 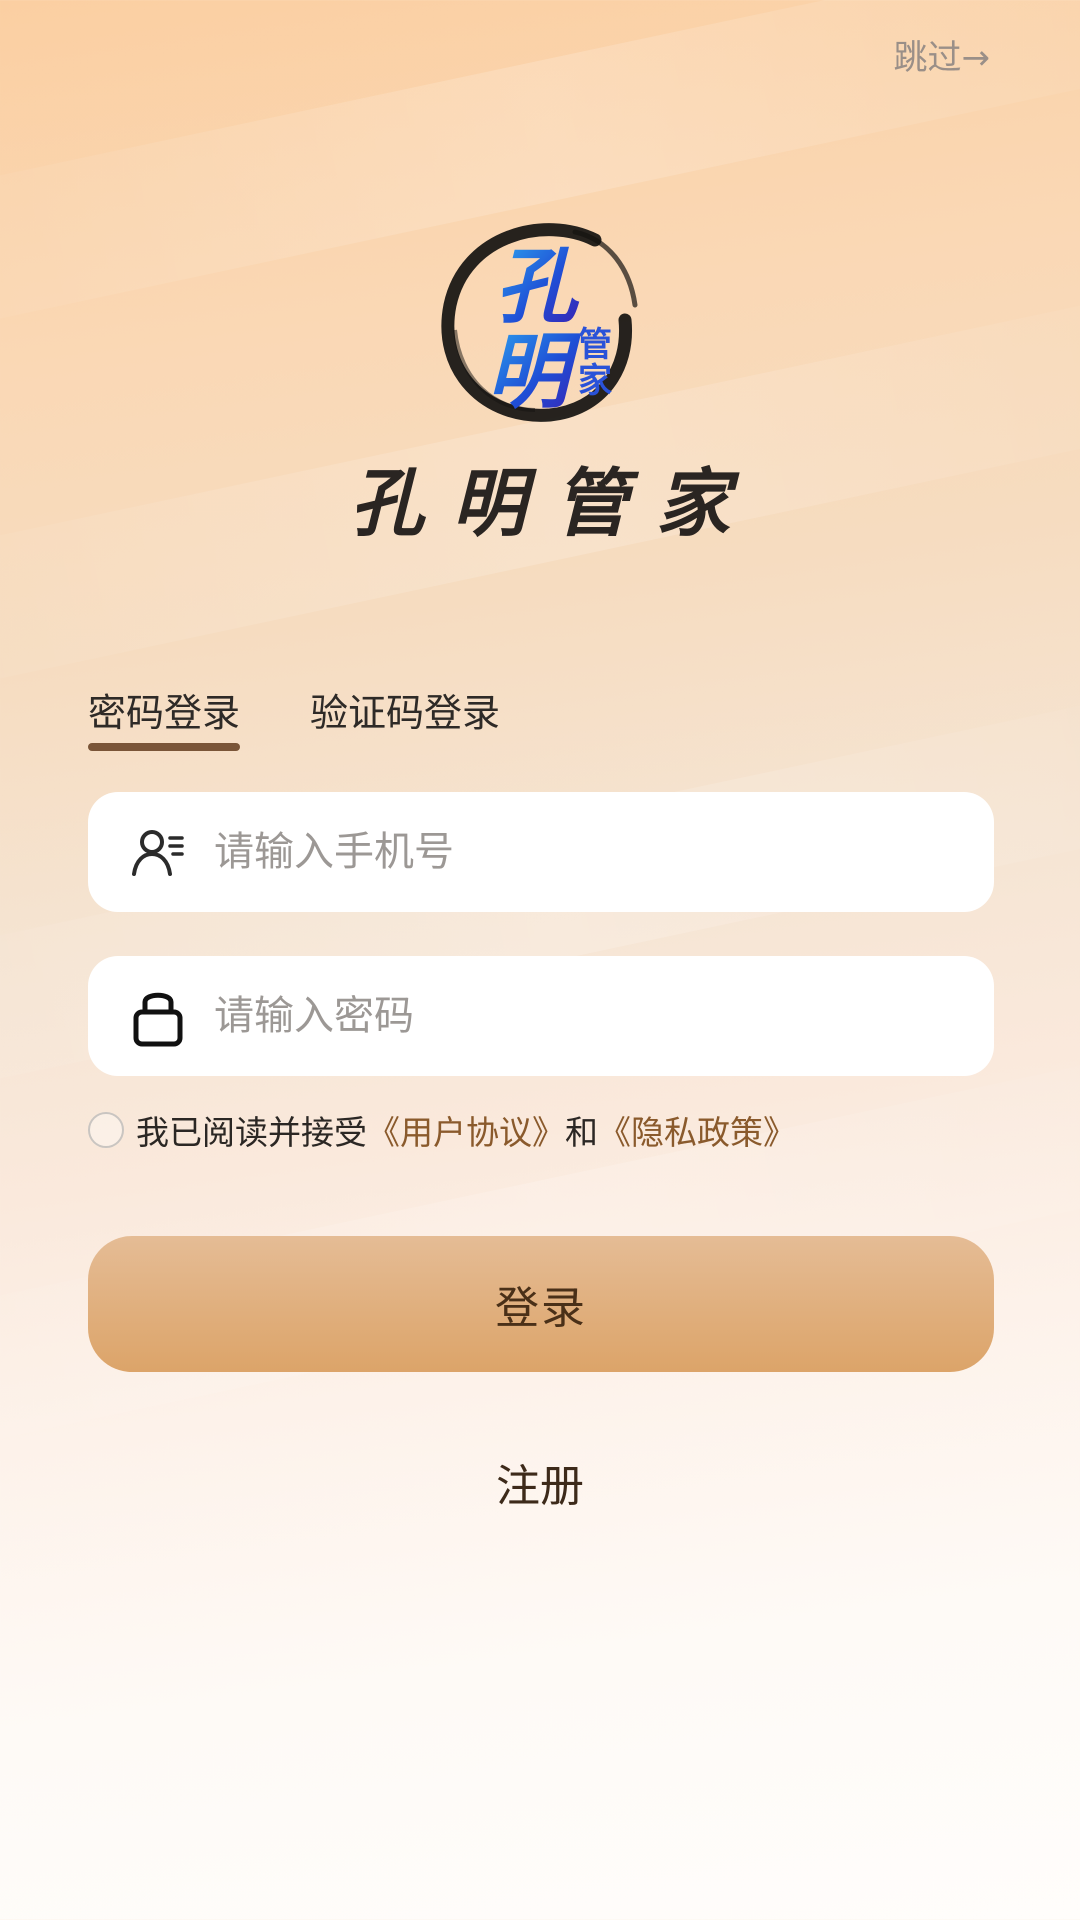 I want to click on agreement-conjunction: 和, so click(x=581, y=1132).